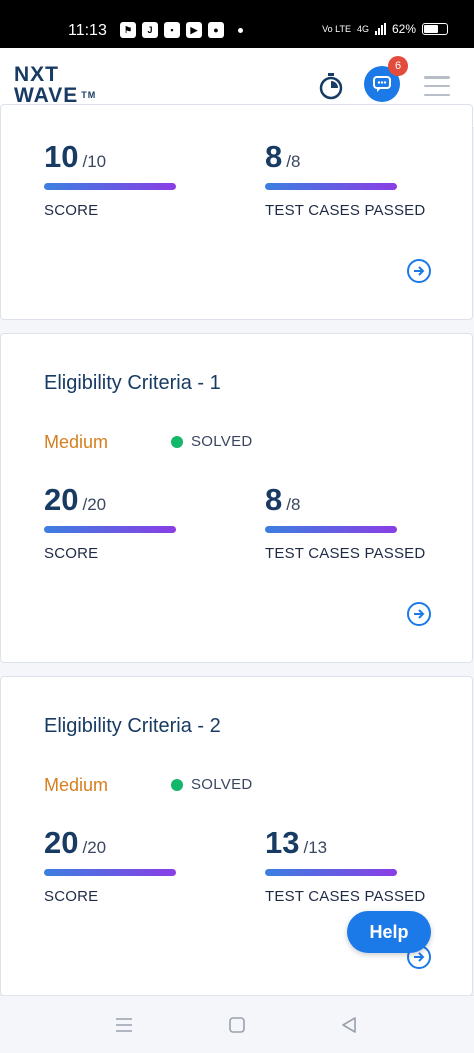 The height and width of the screenshot is (1053, 474). I want to click on signal-icon, so click(380, 29).